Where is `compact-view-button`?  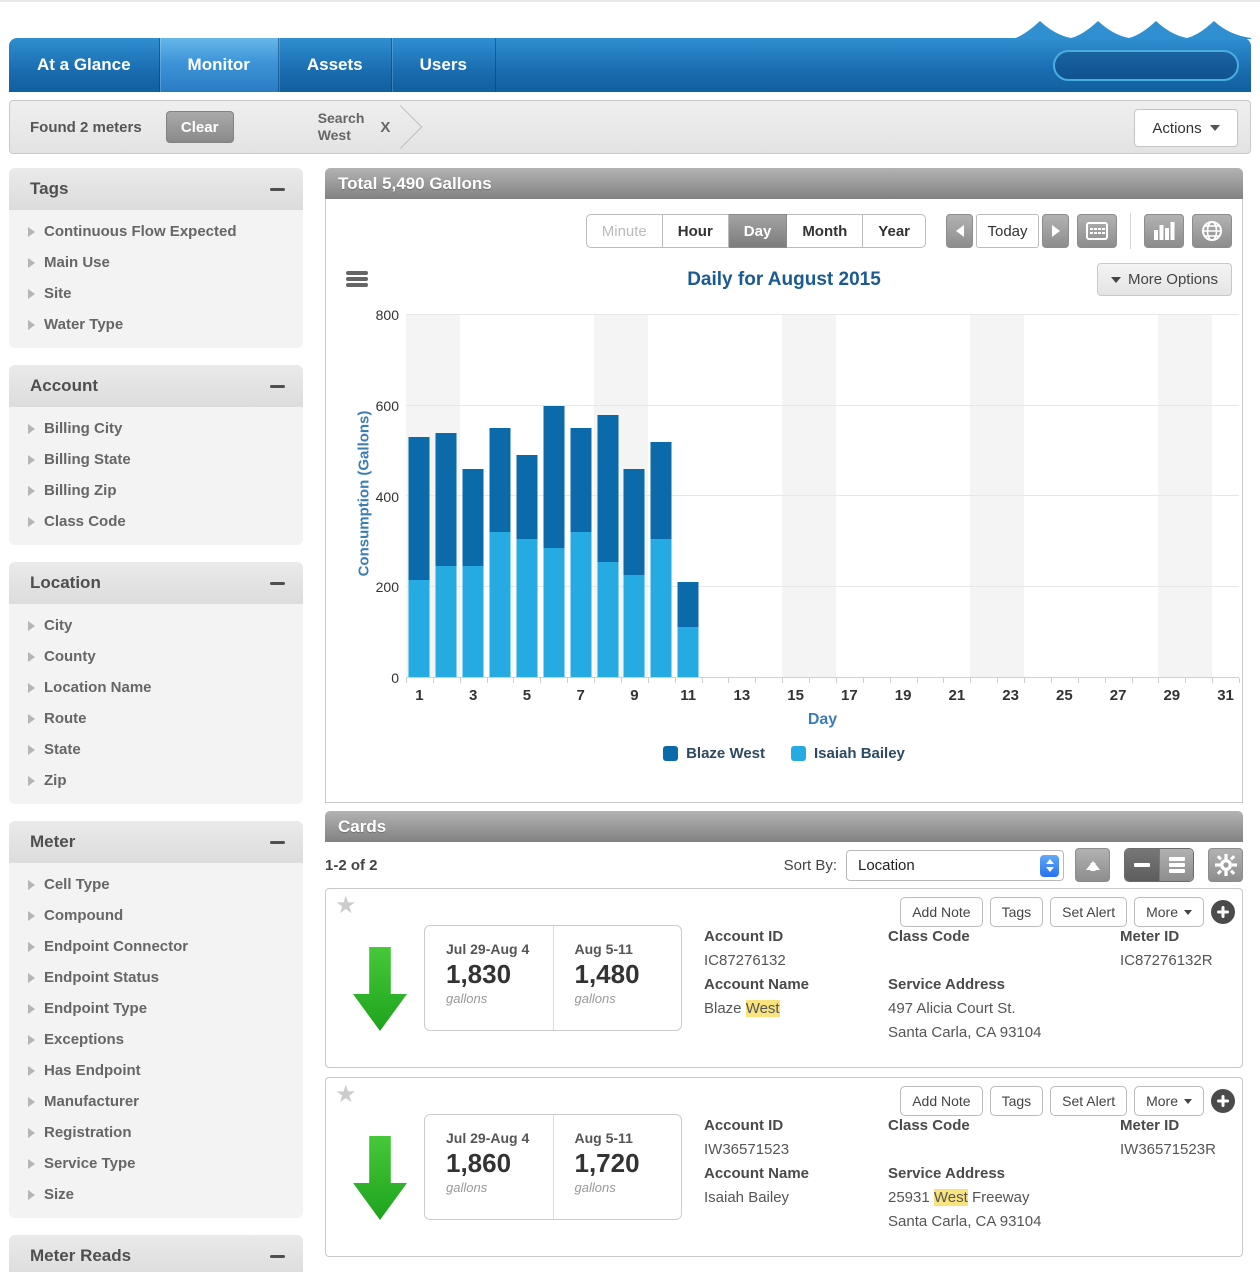
compact-view-button is located at coordinates (1142, 865).